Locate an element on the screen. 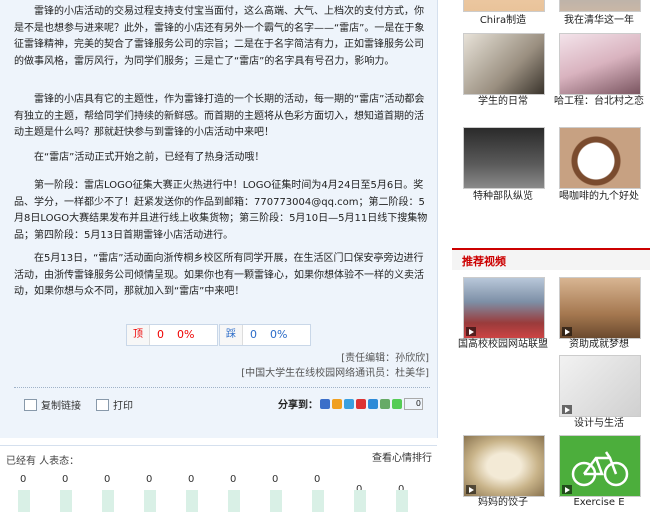  video-caption: 设计与生活 is located at coordinates (599, 424).